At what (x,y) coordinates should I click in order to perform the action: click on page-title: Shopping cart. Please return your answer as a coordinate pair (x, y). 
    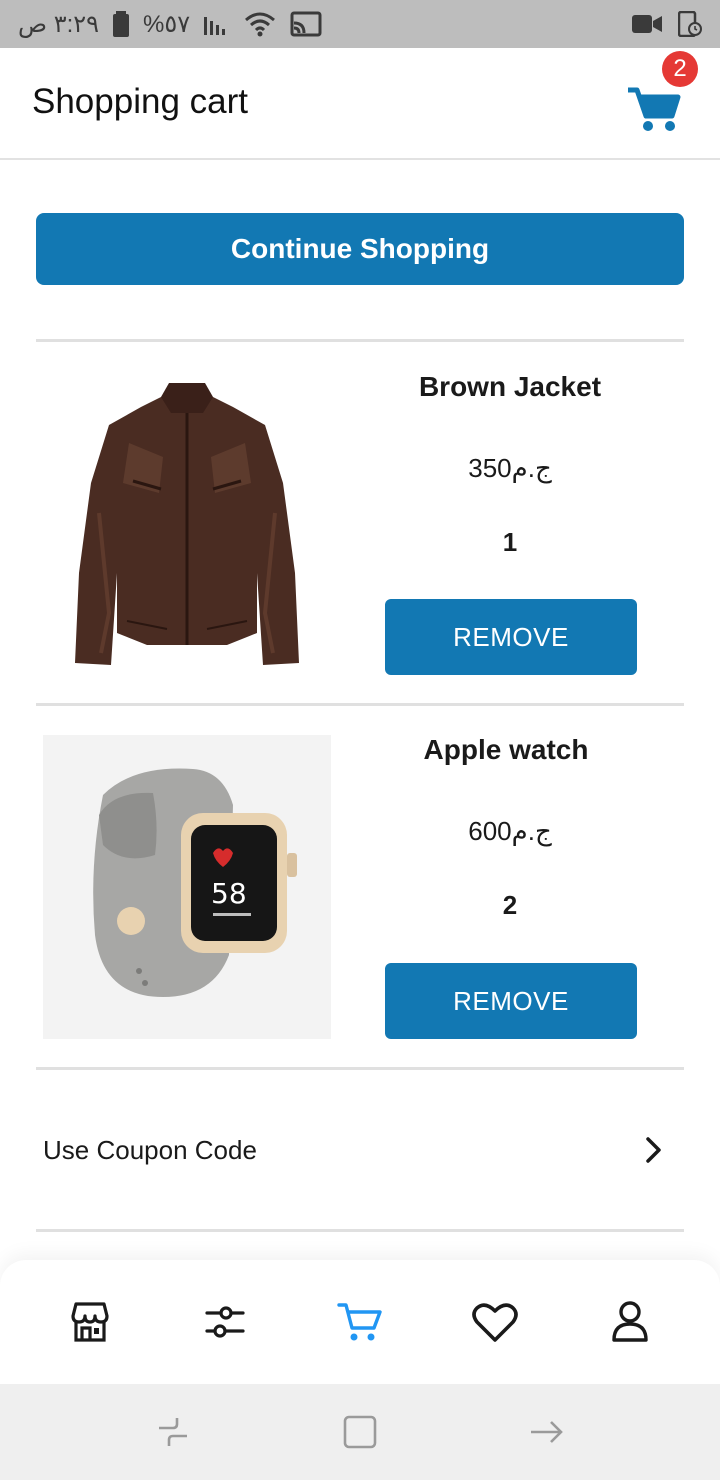
    Looking at the image, I should click on (140, 101).